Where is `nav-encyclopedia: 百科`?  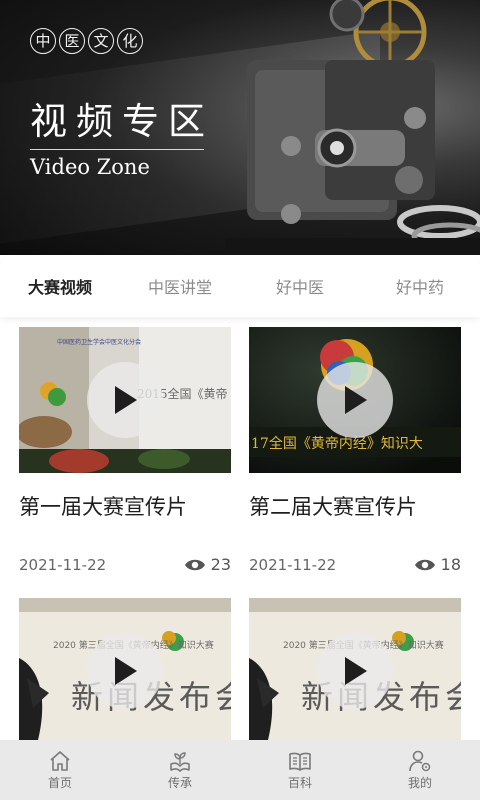 nav-encyclopedia: 百科 is located at coordinates (300, 770).